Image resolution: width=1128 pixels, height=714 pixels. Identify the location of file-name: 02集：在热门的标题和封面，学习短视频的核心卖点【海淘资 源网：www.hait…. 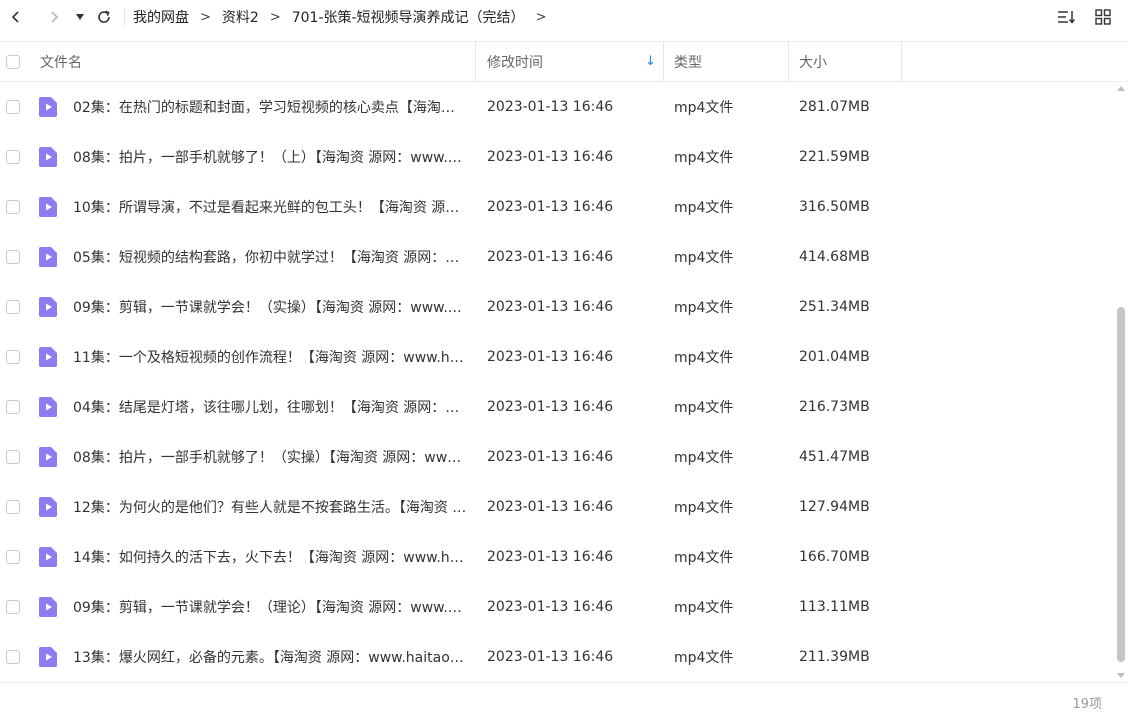
(270, 107).